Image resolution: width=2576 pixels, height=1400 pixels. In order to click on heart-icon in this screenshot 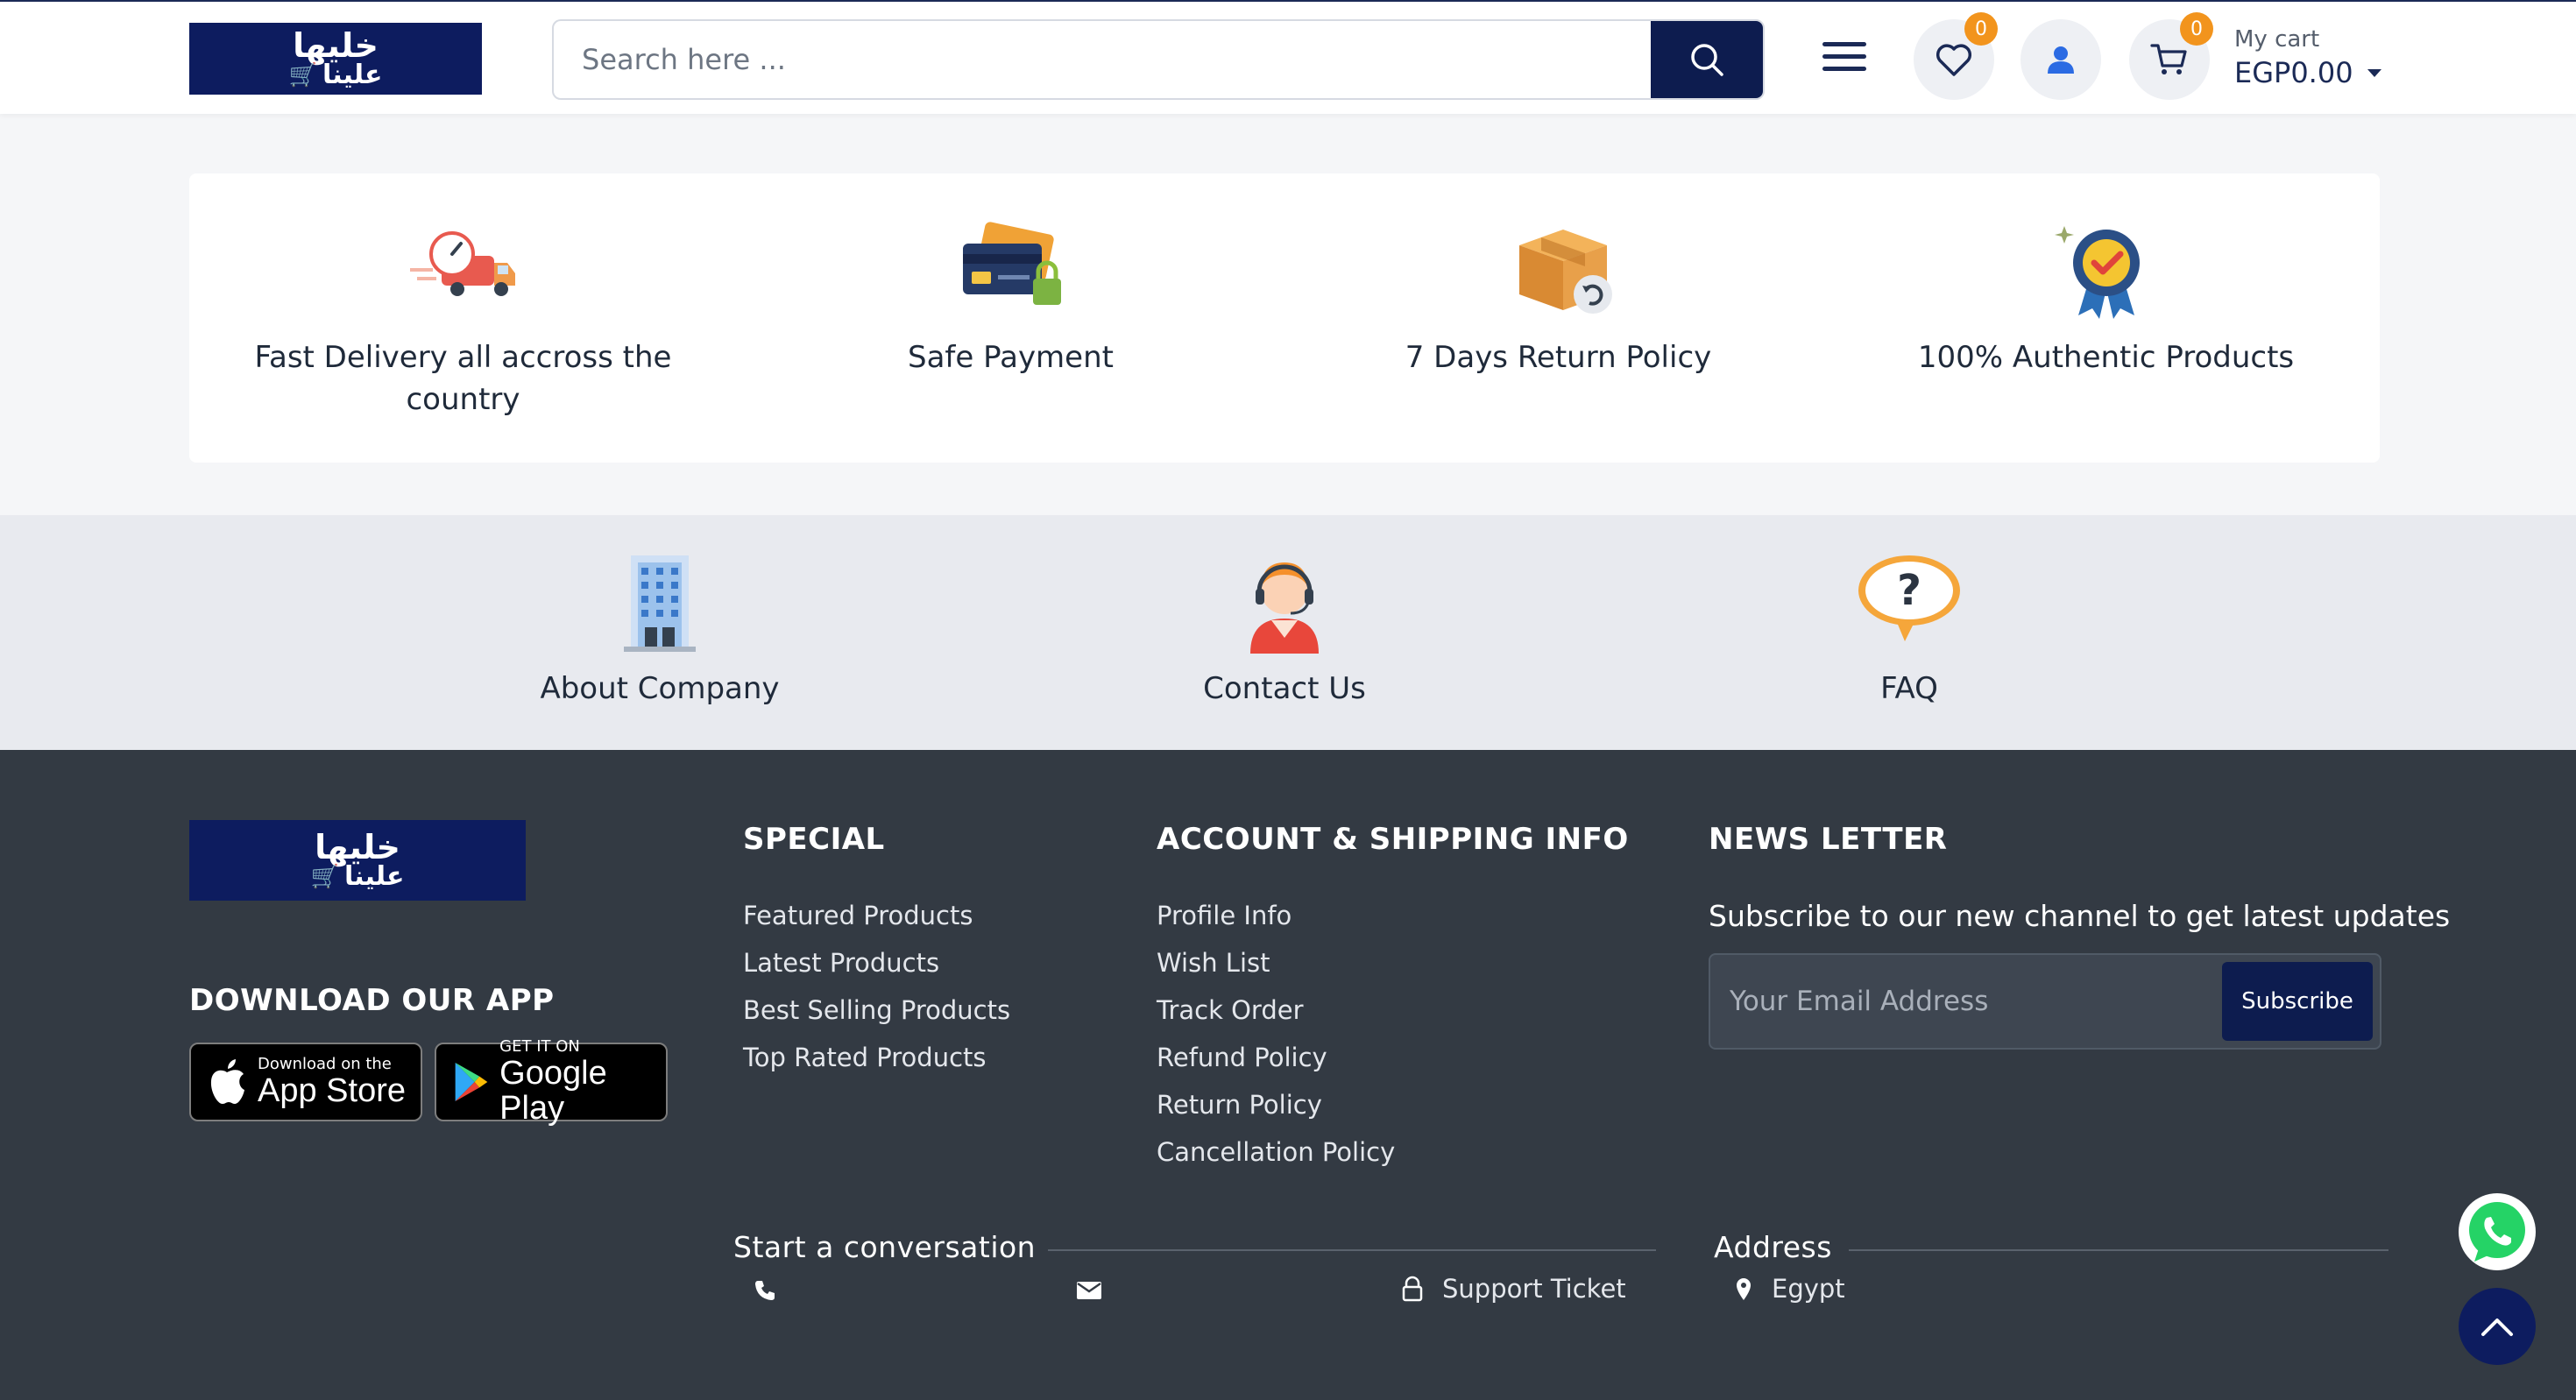, I will do `click(1954, 60)`.